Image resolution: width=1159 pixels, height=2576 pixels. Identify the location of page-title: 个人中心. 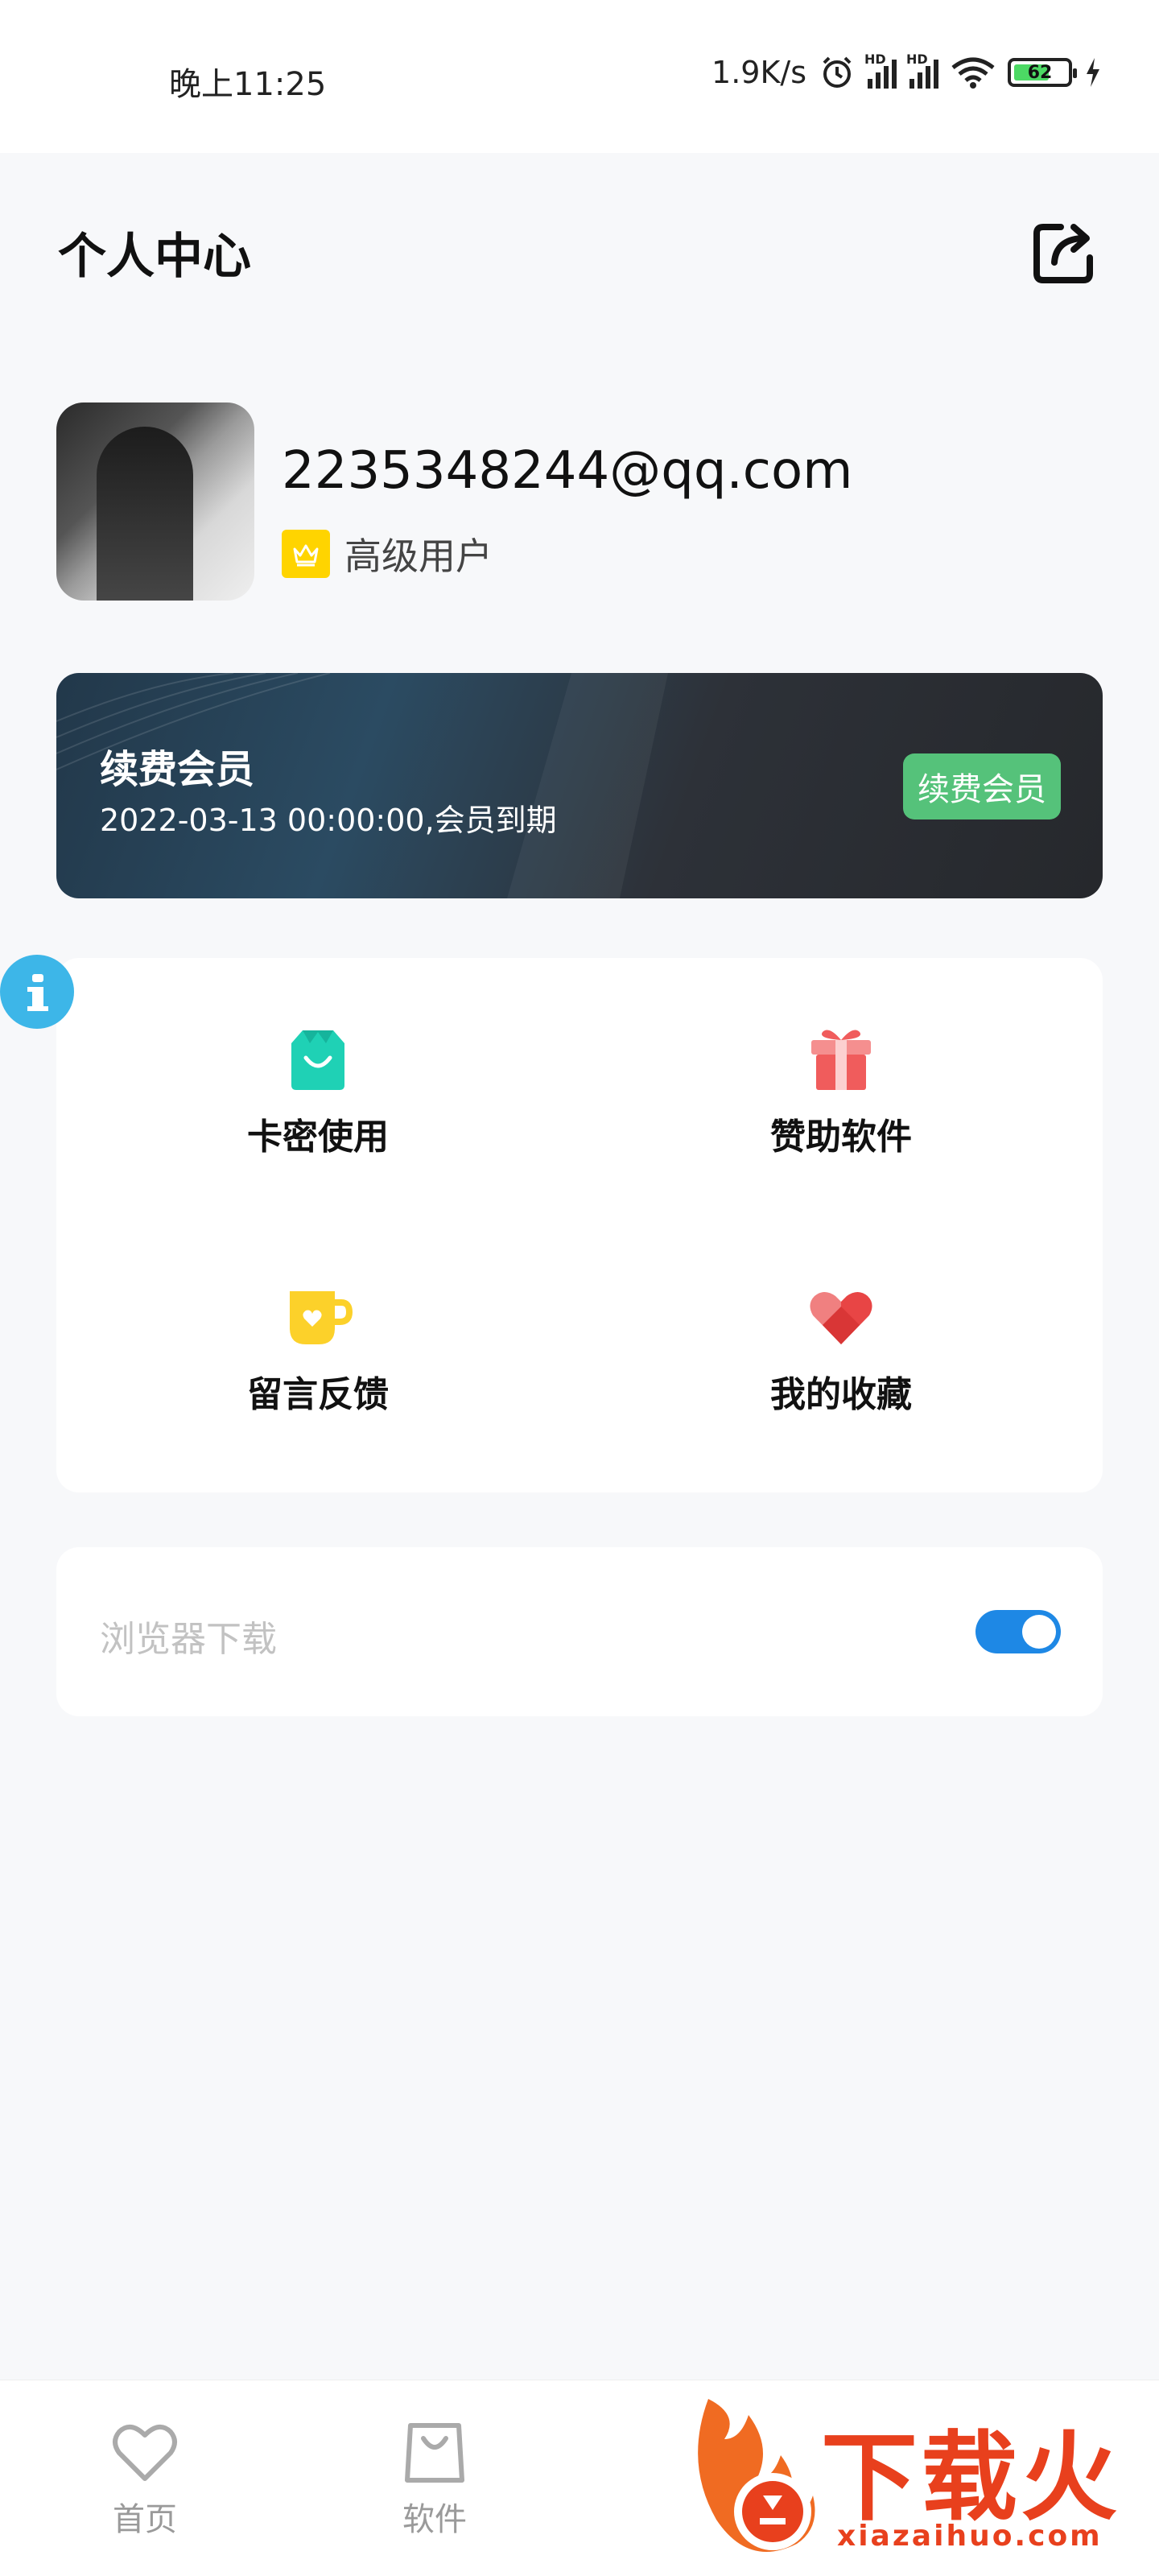
(154, 257).